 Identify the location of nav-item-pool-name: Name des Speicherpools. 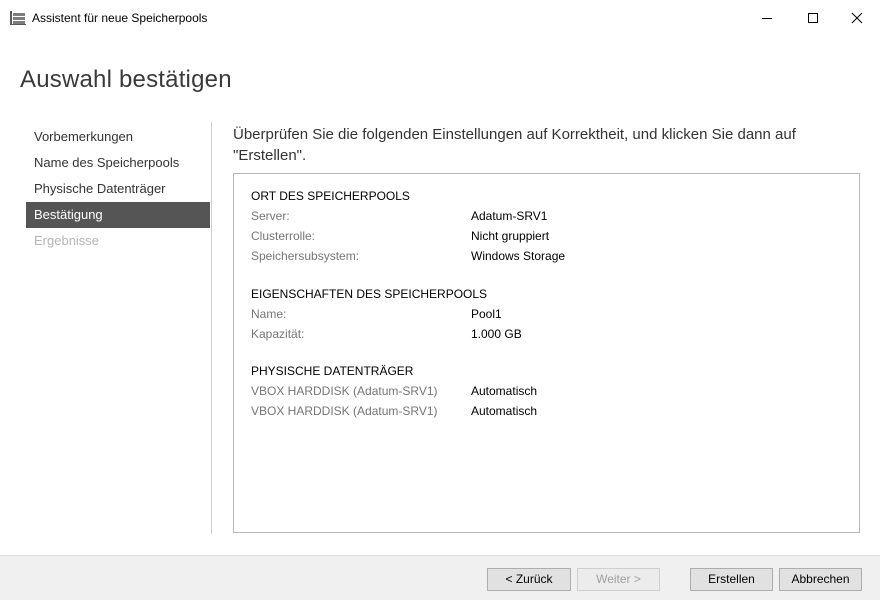
(118, 163).